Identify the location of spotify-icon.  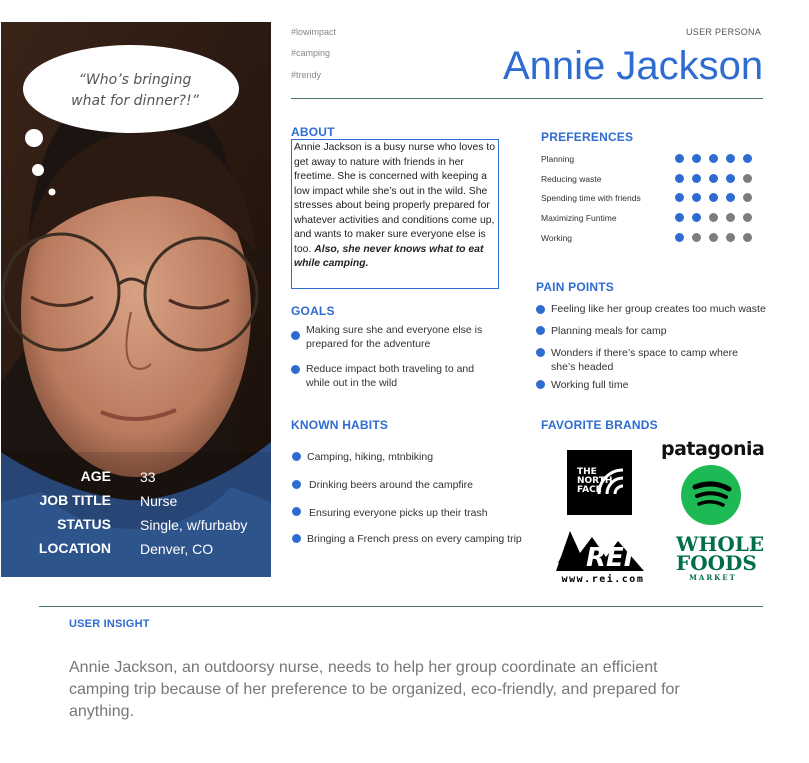
(712, 494).